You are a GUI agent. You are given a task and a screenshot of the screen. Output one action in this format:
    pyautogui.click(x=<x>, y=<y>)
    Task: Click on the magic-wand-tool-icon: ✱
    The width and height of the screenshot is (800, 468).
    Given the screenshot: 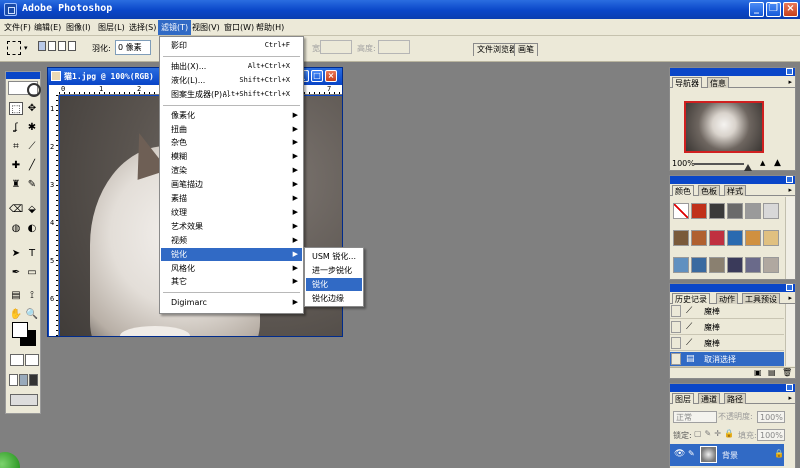 What is the action you would take?
    pyautogui.click(x=32, y=127)
    